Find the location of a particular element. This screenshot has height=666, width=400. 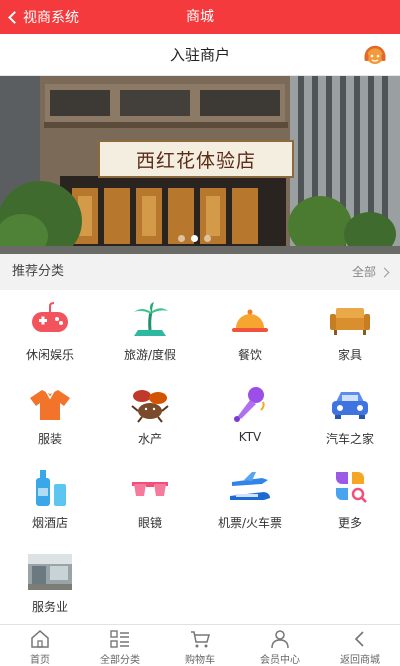

category-item: 更多 is located at coordinates (350, 500).